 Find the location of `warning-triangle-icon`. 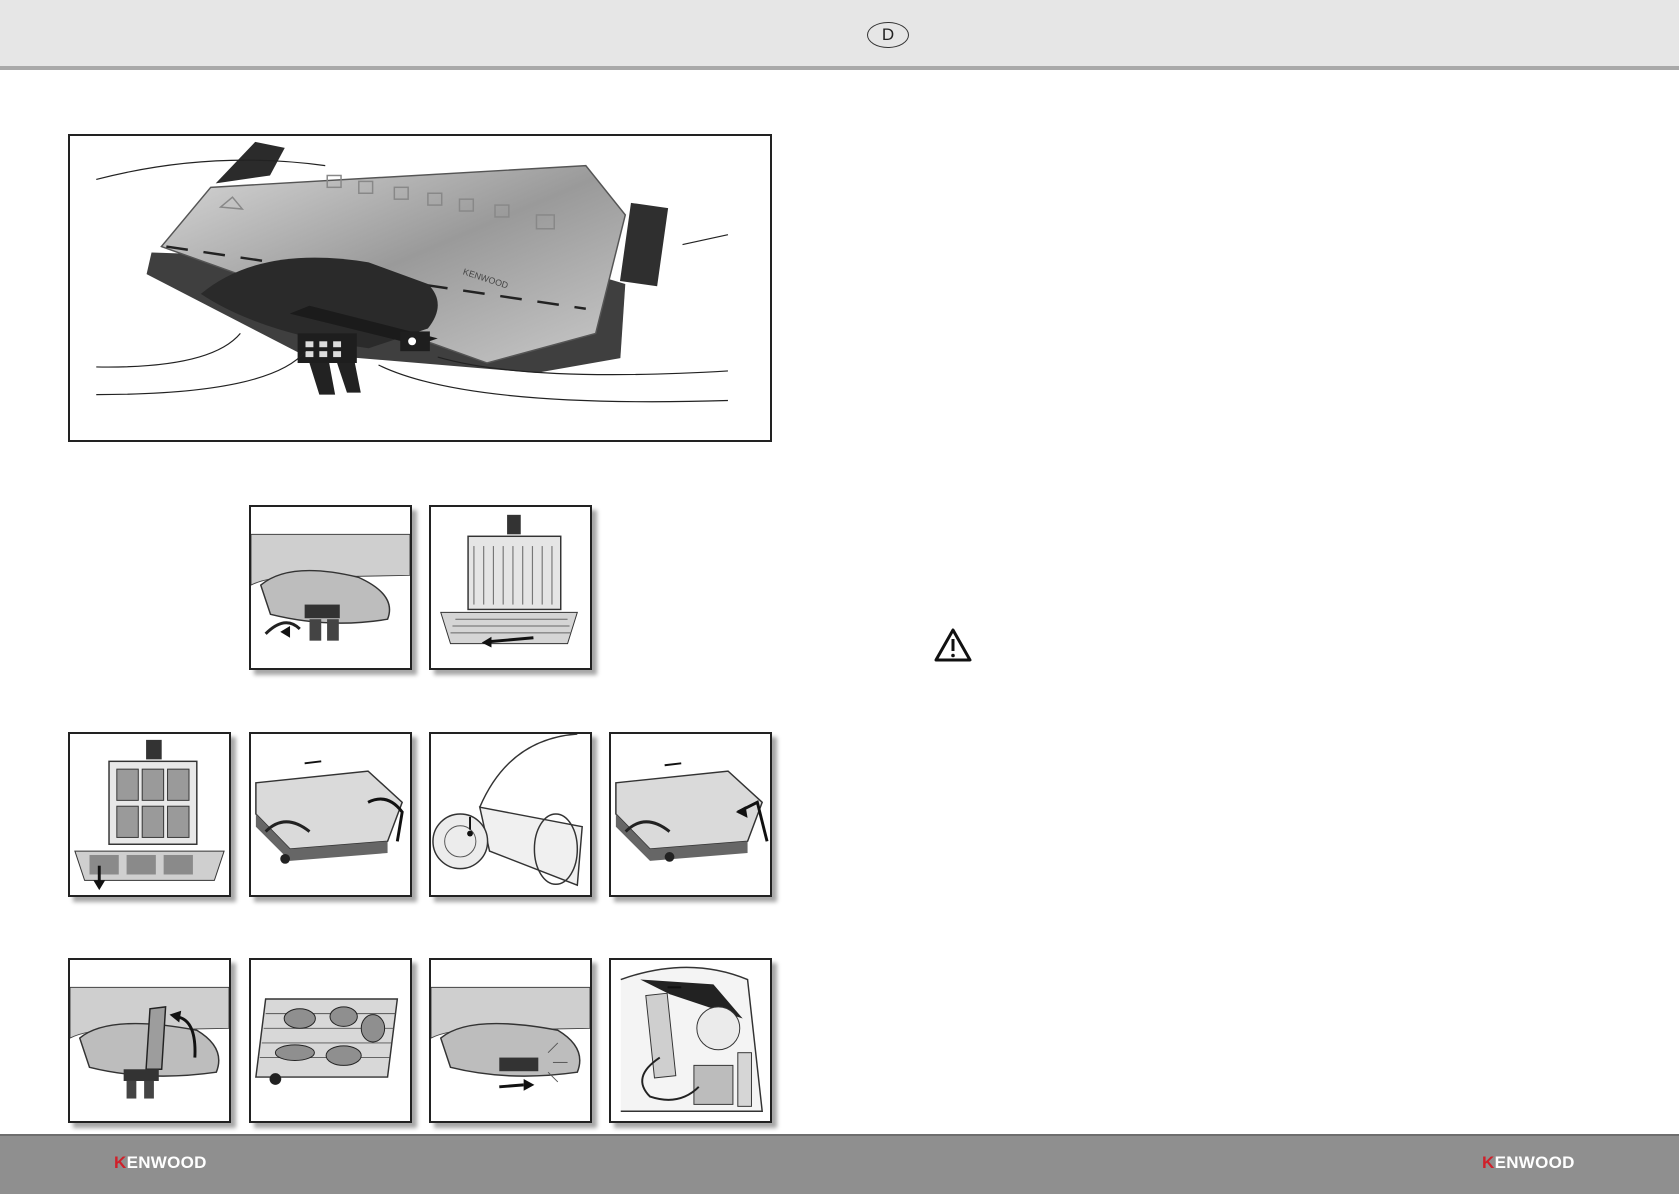

warning-triangle-icon is located at coordinates (953, 645).